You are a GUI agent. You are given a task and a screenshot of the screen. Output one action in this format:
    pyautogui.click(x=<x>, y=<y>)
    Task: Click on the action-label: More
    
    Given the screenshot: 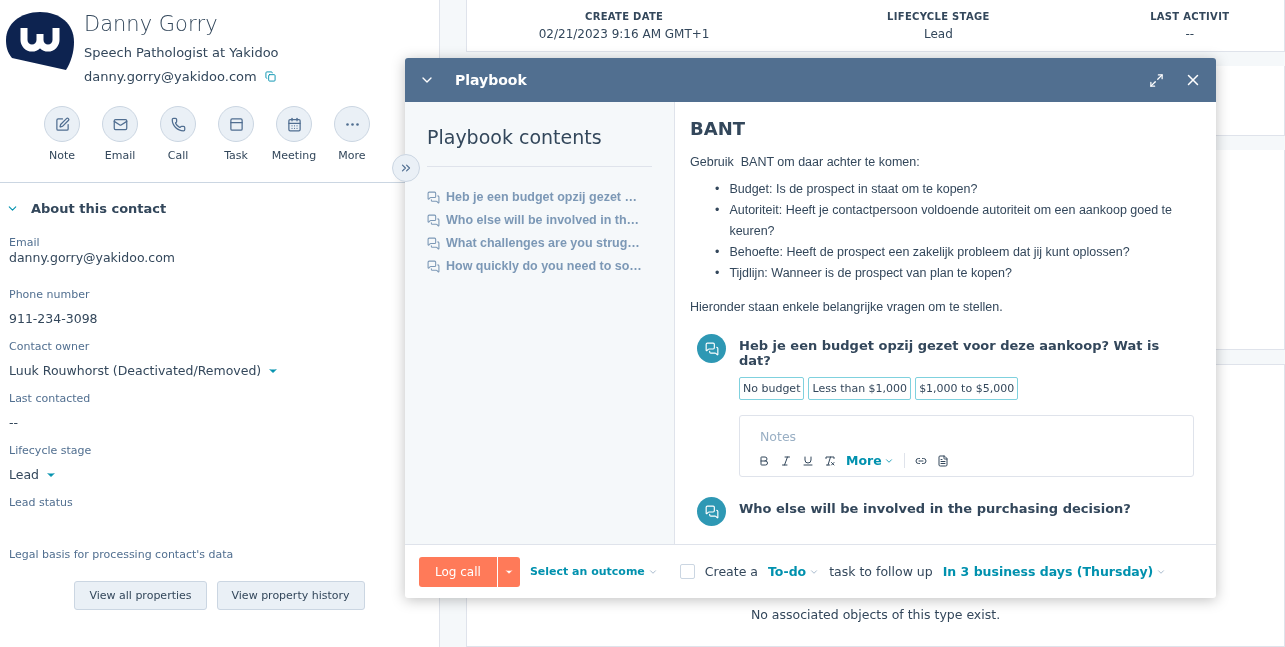 What is the action you would take?
    pyautogui.click(x=352, y=155)
    